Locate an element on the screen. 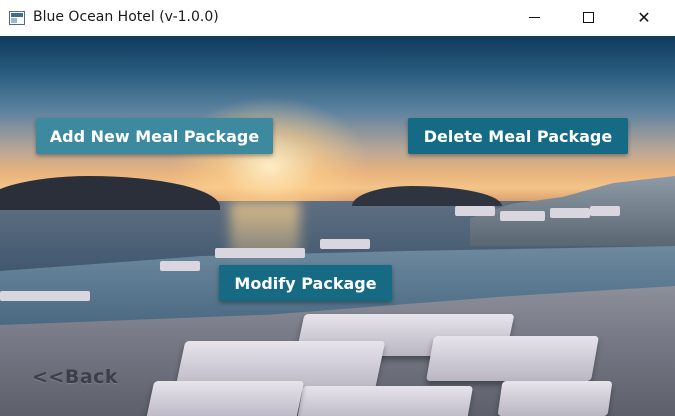 Image resolution: width=675 pixels, height=416 pixels. modify-package-button: Modify Package is located at coordinates (305, 283).